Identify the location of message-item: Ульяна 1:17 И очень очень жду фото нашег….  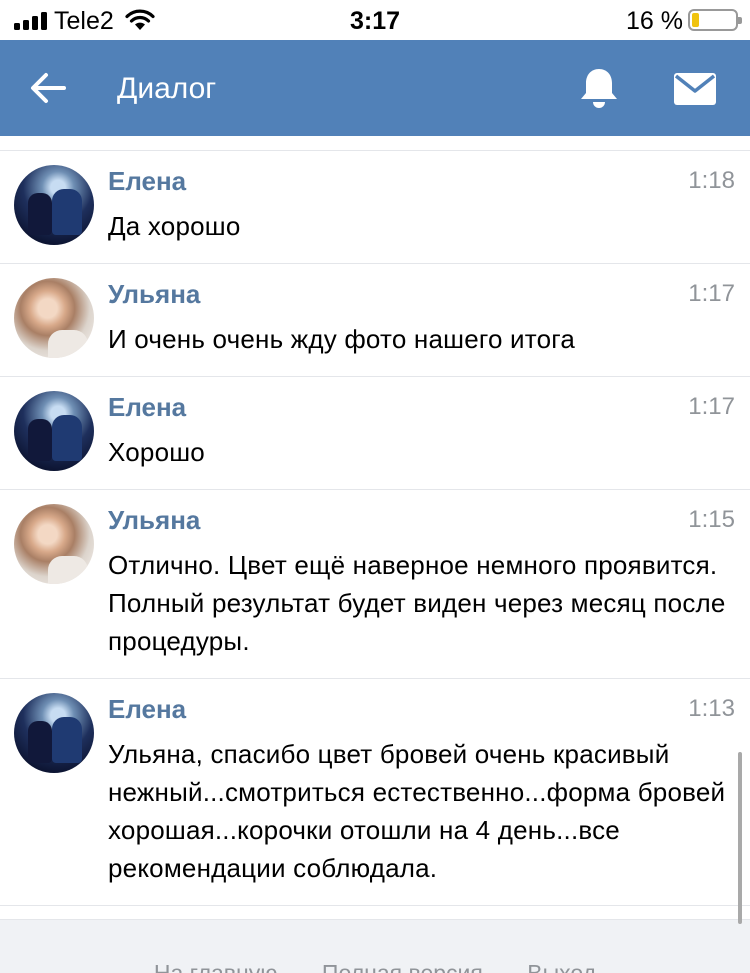
(375, 320).